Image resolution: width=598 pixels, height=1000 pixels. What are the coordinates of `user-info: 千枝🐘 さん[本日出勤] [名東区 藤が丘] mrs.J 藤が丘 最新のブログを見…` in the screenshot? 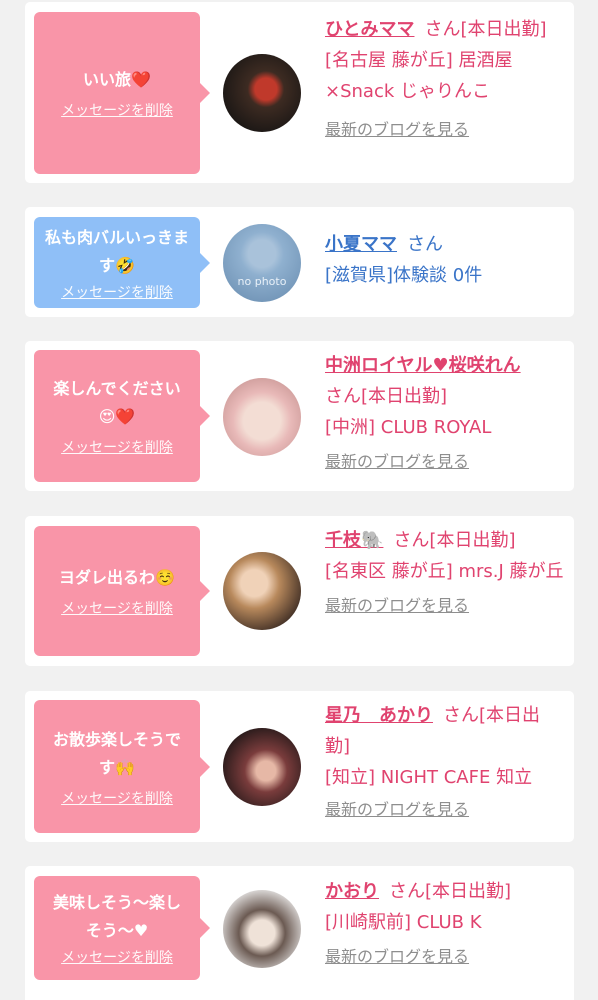 It's located at (445, 571).